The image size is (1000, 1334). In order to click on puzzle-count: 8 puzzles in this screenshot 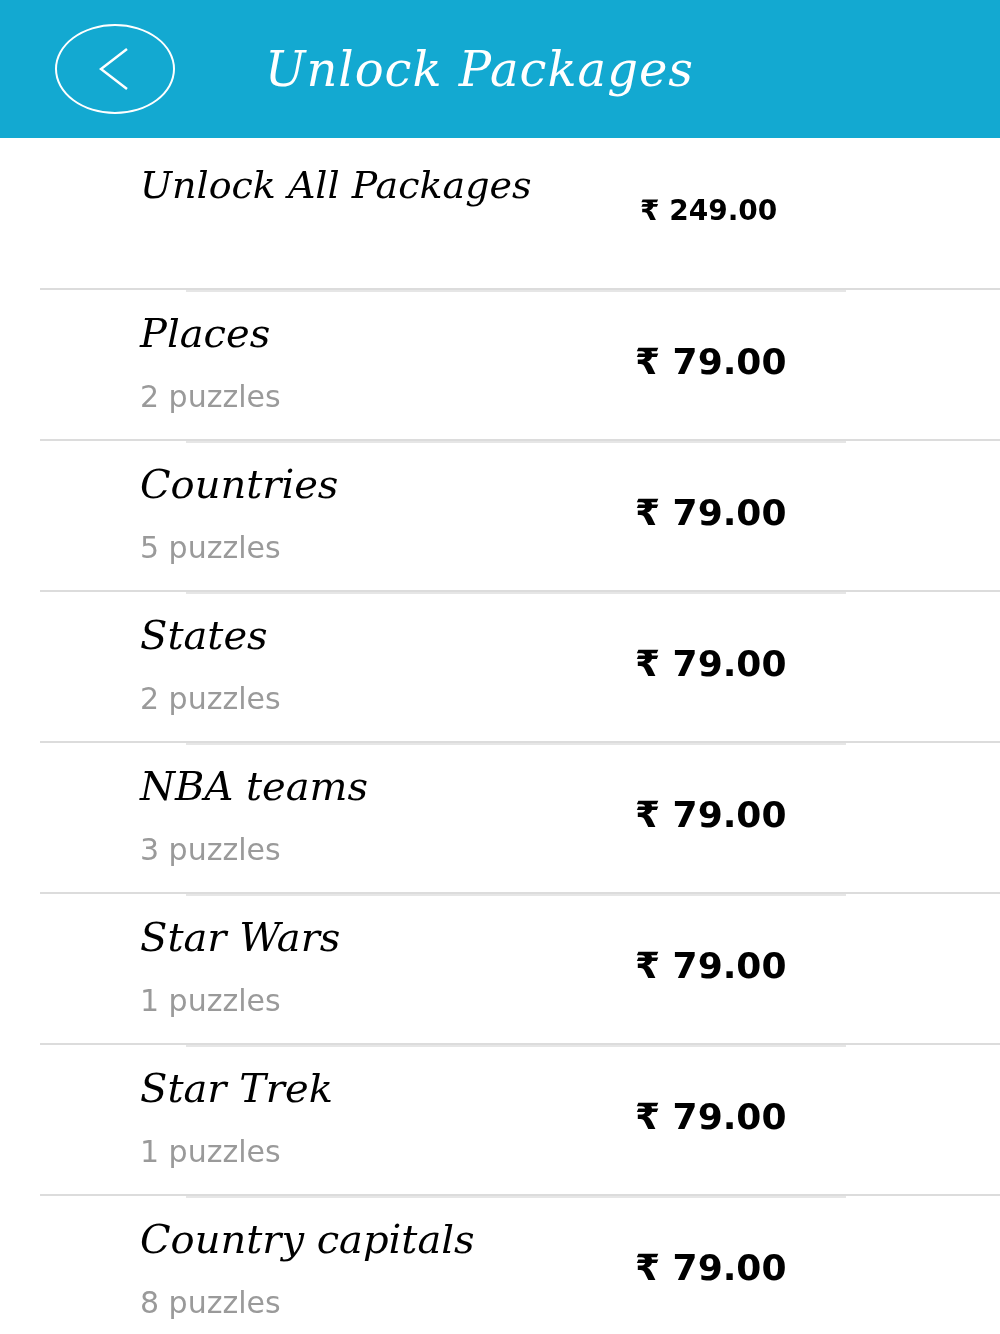, I will do `click(211, 1303)`.